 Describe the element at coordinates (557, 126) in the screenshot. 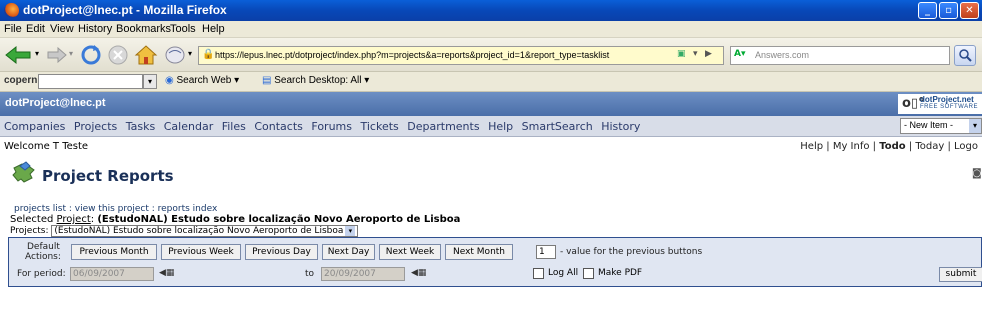

I see `nav-smartsearch: SmartSearch` at that location.